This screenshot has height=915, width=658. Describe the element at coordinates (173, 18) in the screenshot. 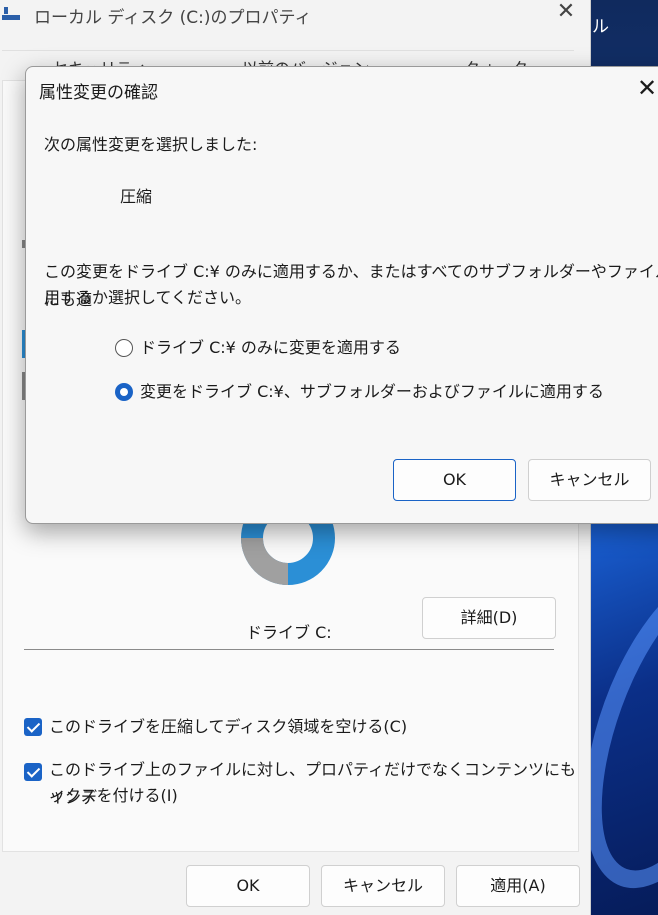

I see `properties-title: ローカル ディスク (C:)のプロパティ` at that location.